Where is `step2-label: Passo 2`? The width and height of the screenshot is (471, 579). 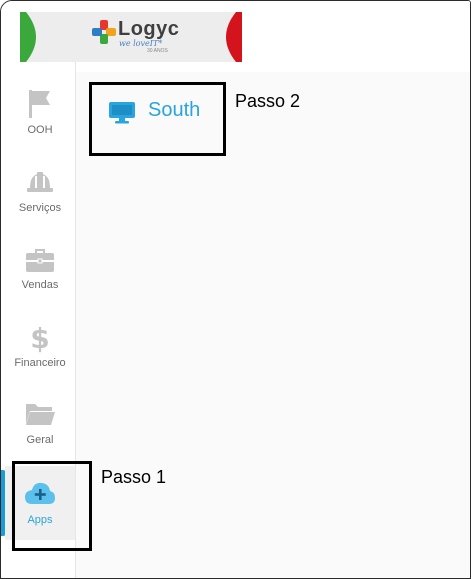
step2-label: Passo 2 is located at coordinates (268, 101).